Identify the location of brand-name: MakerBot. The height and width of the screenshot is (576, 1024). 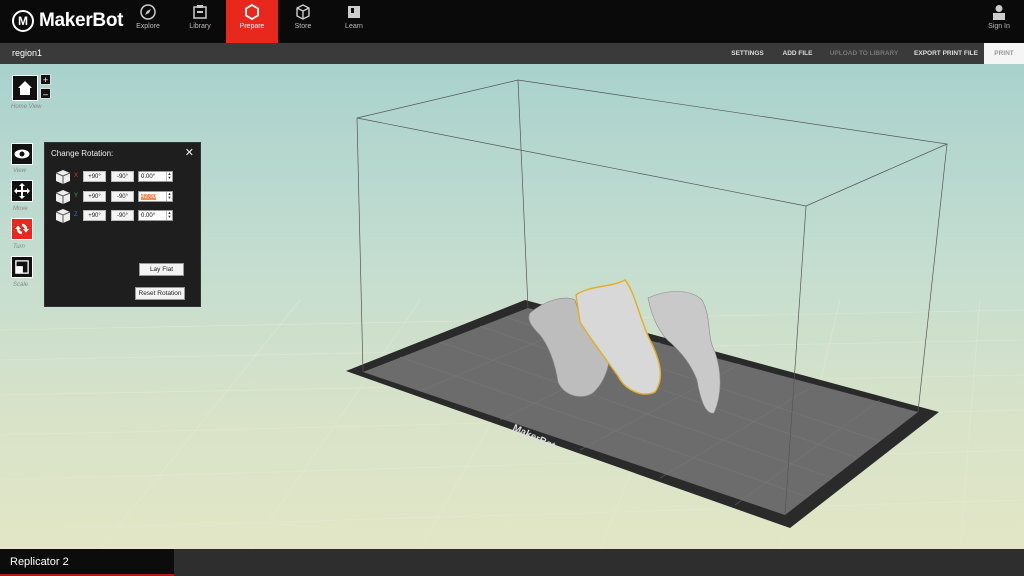
(81, 20).